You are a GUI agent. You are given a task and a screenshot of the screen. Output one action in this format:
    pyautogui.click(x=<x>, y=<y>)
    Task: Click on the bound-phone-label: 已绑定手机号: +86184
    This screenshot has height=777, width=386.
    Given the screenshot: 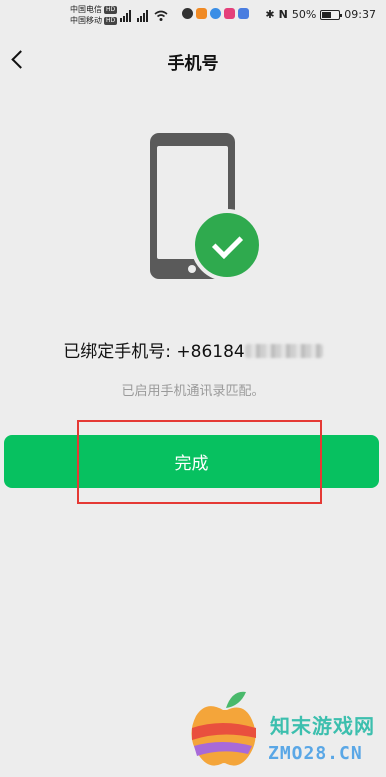 What is the action you would take?
    pyautogui.click(x=154, y=352)
    